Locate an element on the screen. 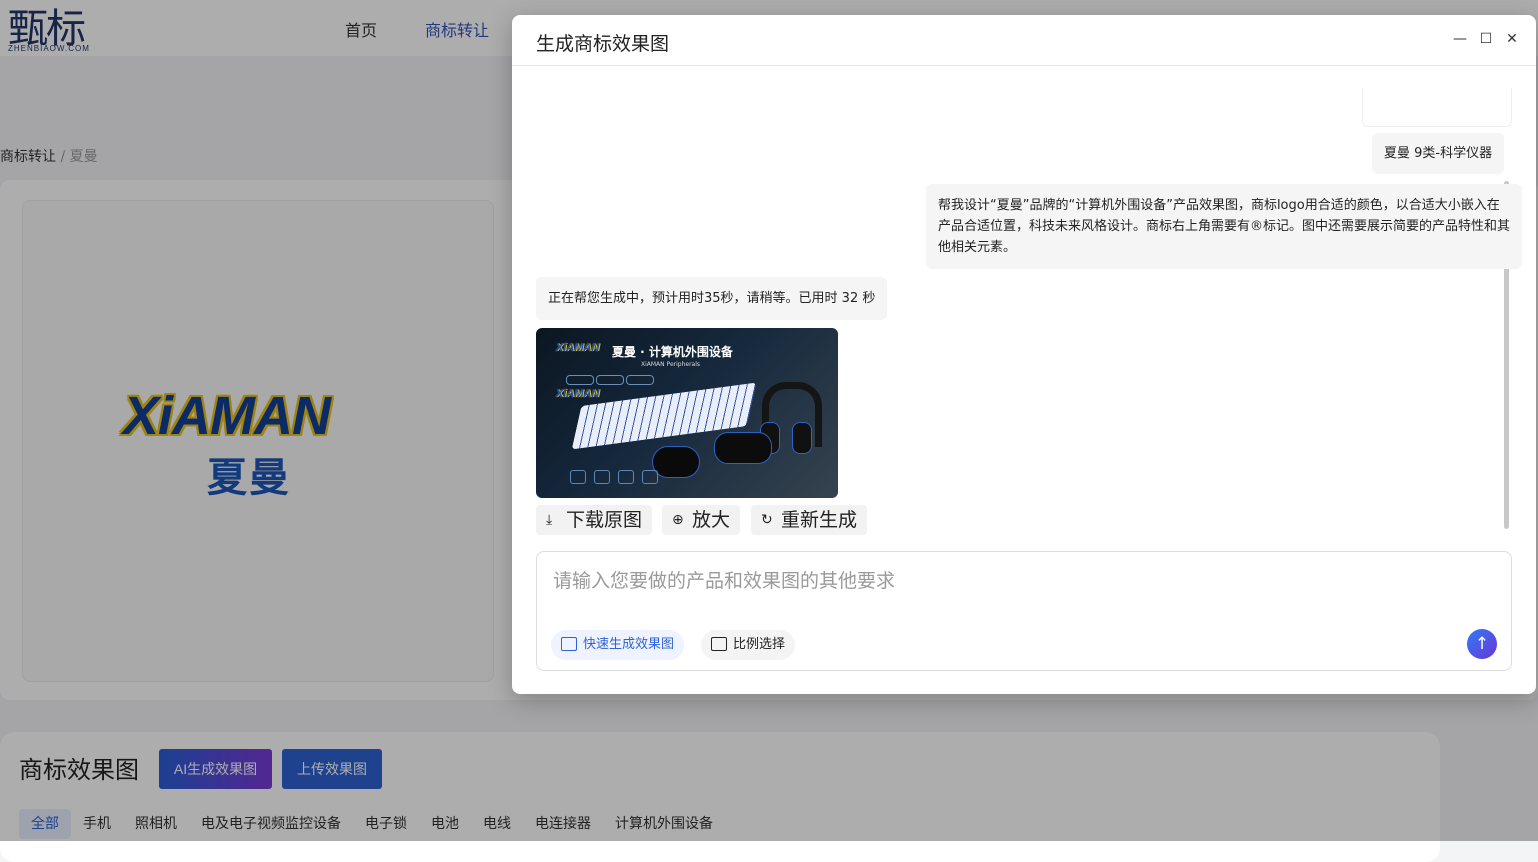  zoom-button: ⊕ 放大 is located at coordinates (701, 520).